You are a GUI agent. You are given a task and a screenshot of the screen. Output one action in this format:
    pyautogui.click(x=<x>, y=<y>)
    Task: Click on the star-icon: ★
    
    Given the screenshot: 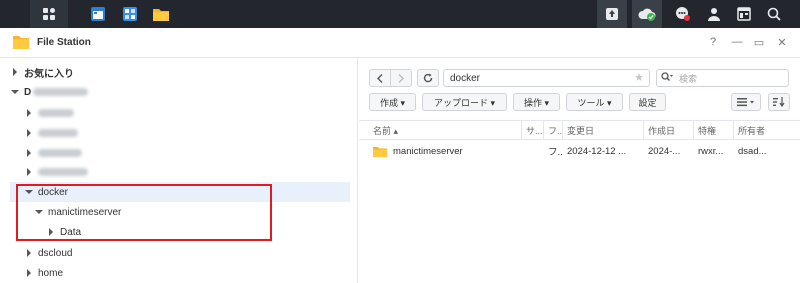 What is the action you would take?
    pyautogui.click(x=639, y=77)
    